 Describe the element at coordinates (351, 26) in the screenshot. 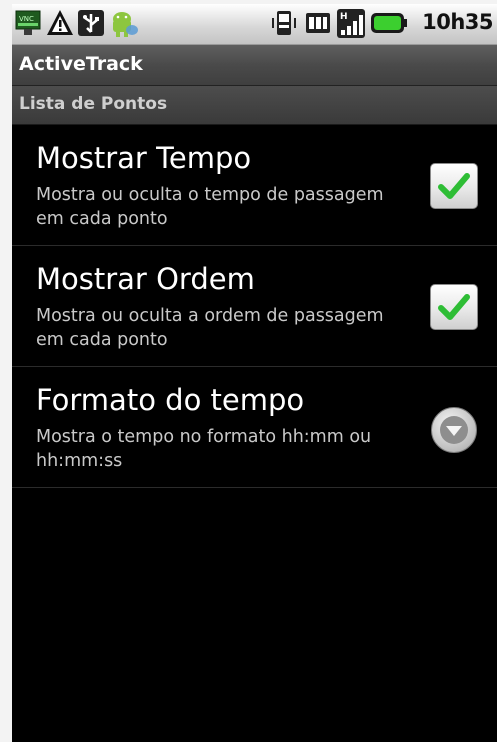

I see `signal-icon: H` at that location.